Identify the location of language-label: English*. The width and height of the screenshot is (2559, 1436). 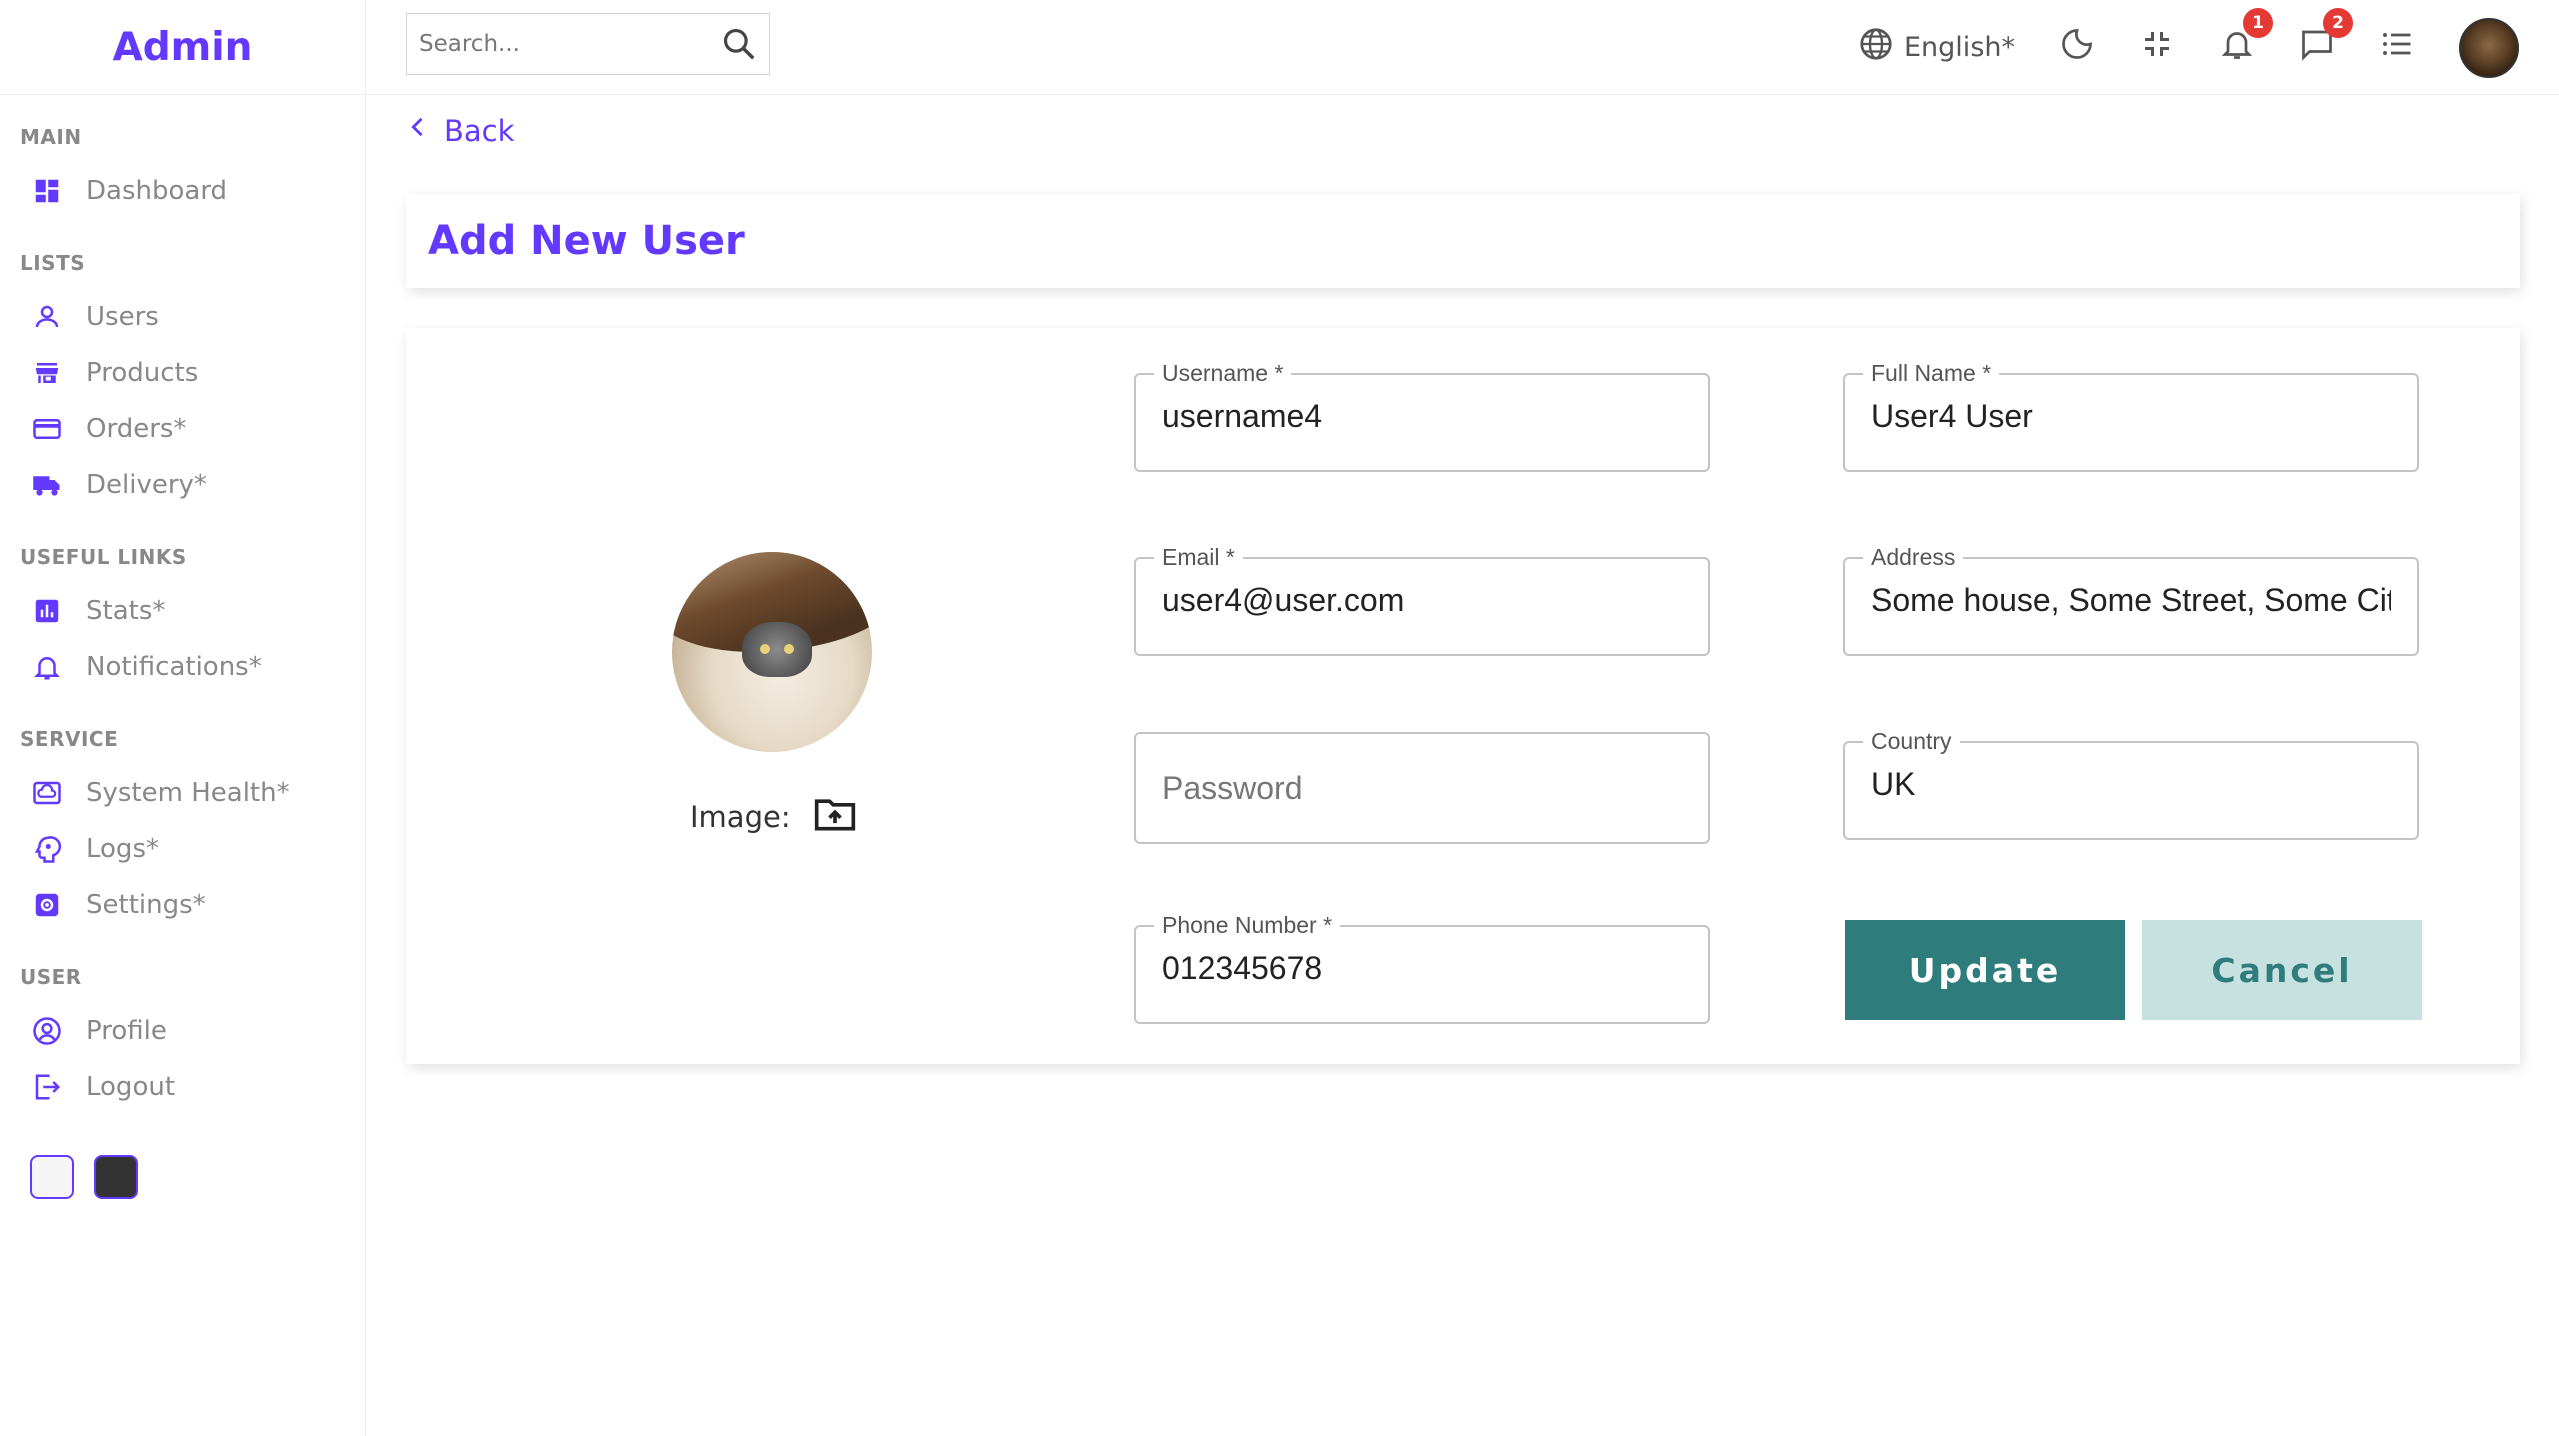
(1959, 47).